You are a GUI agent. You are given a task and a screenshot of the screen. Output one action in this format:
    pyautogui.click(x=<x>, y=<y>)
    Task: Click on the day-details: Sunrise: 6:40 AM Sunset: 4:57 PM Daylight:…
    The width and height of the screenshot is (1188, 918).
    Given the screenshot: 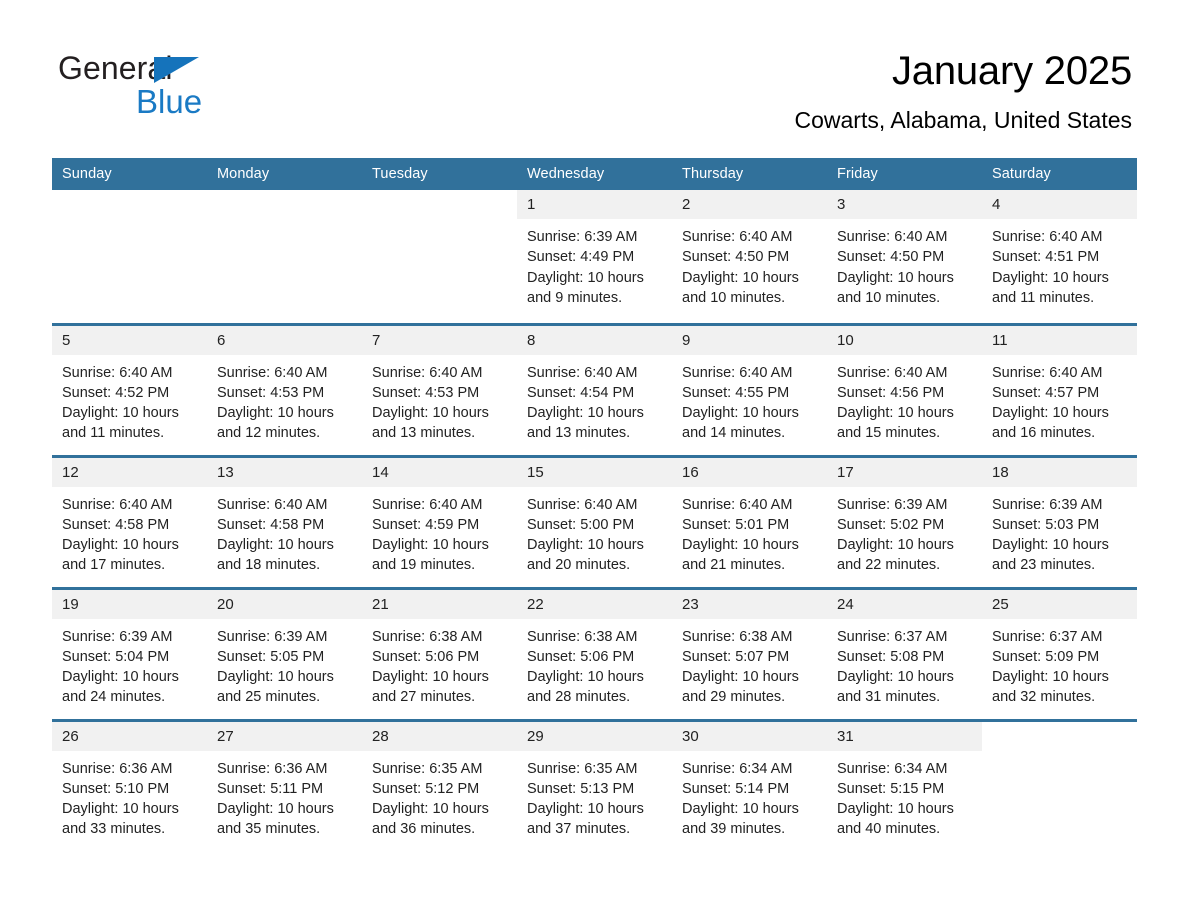 What is the action you would take?
    pyautogui.click(x=1059, y=399)
    